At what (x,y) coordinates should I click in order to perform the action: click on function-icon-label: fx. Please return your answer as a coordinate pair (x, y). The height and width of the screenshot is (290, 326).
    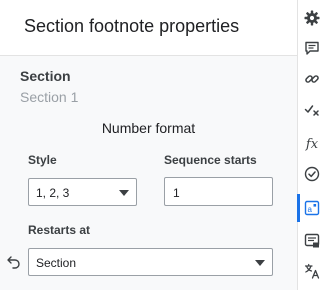
    Looking at the image, I should click on (312, 144).